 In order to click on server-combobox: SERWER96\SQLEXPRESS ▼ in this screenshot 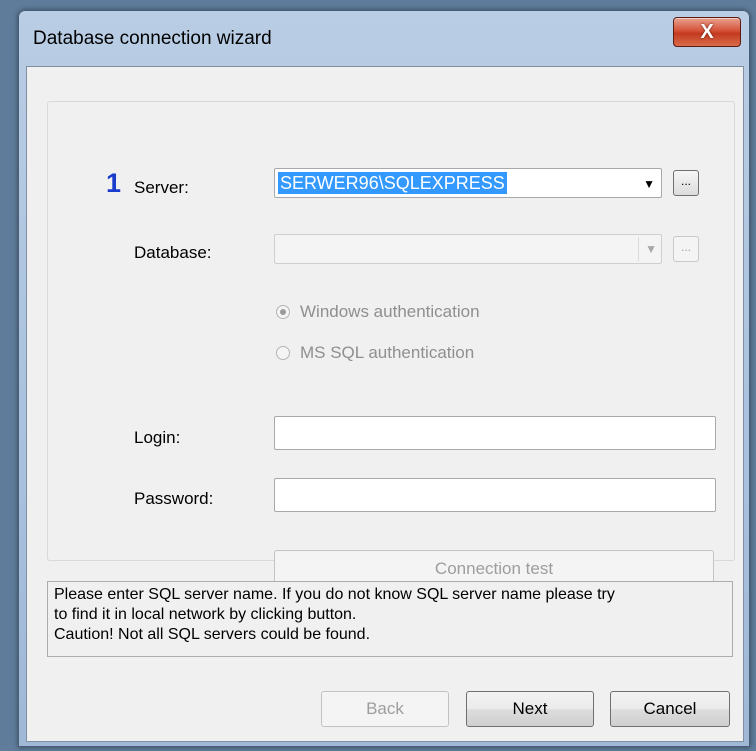, I will do `click(468, 183)`.